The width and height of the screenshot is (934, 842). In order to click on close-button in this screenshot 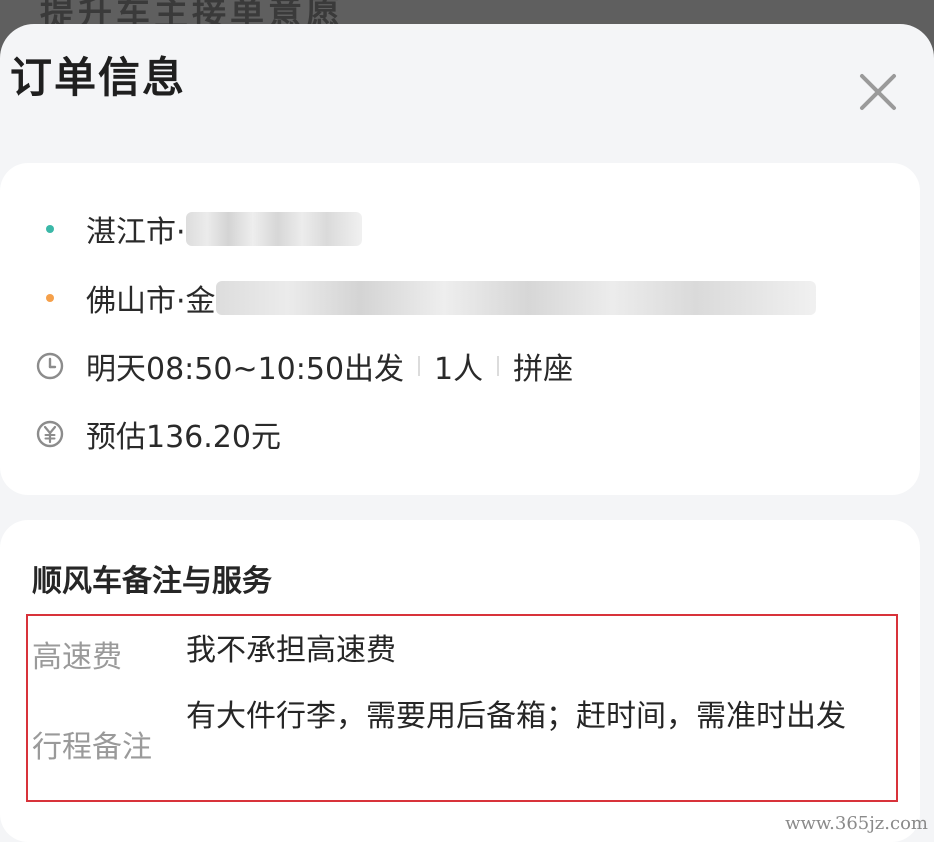, I will do `click(878, 92)`.